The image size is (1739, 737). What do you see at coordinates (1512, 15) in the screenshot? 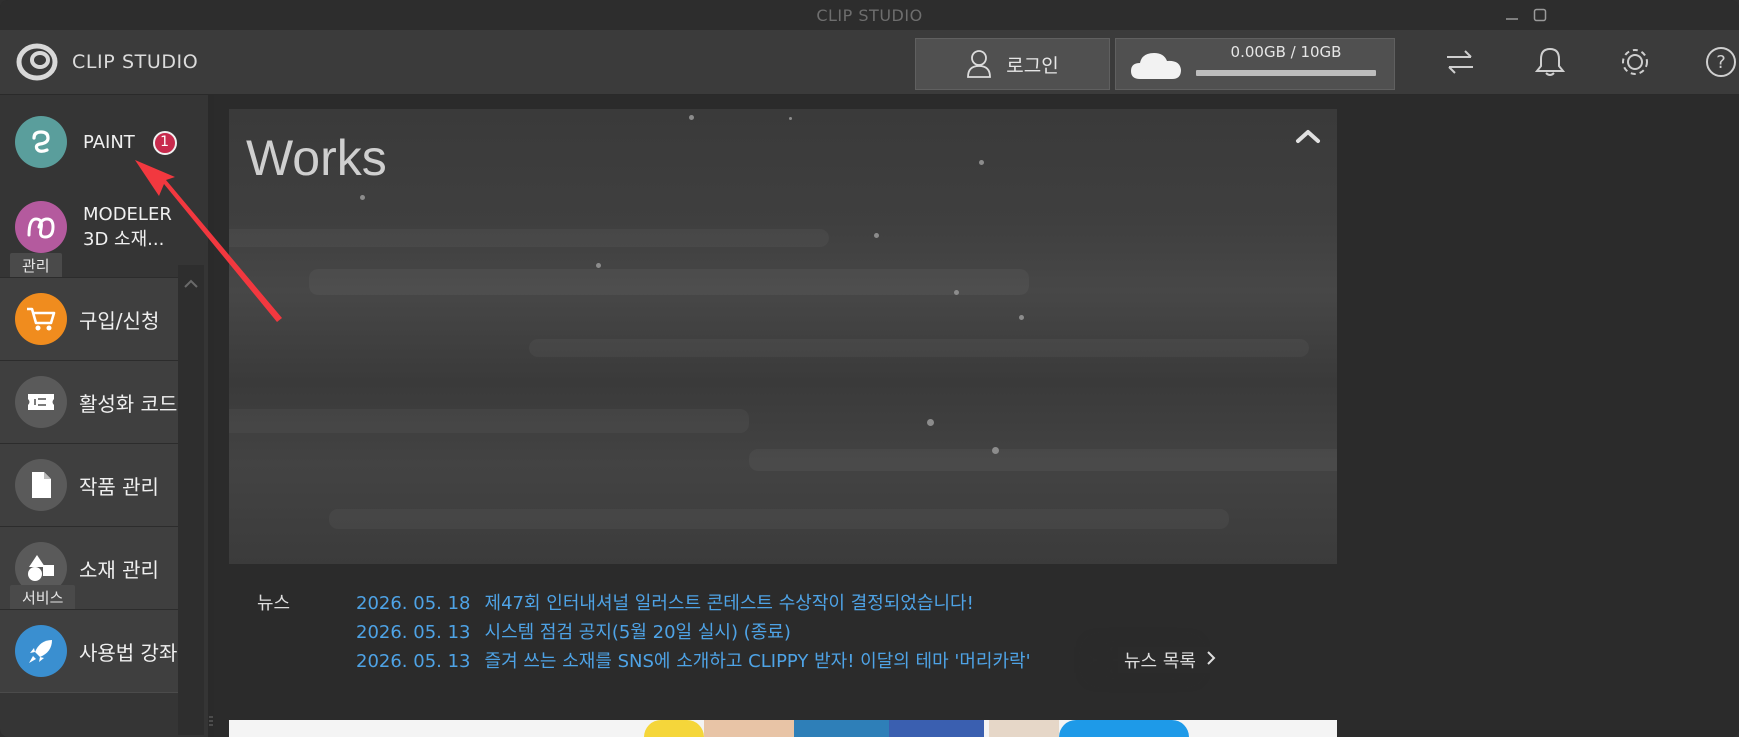
I see `minimize-button` at bounding box center [1512, 15].